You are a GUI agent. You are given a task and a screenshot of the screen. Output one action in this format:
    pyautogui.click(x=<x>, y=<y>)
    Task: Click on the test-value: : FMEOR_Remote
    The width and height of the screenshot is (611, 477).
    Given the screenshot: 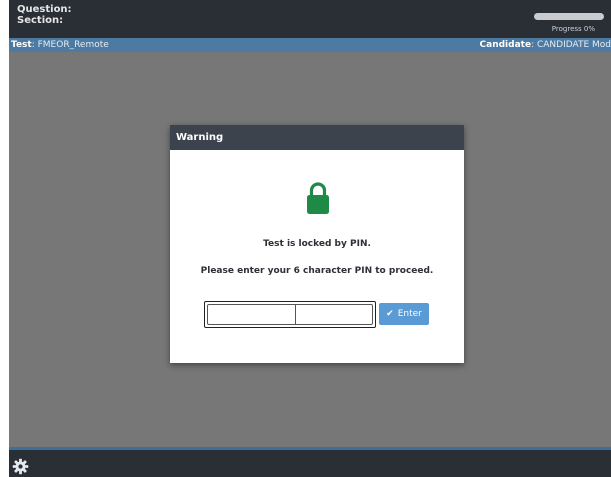 What is the action you would take?
    pyautogui.click(x=70, y=45)
    